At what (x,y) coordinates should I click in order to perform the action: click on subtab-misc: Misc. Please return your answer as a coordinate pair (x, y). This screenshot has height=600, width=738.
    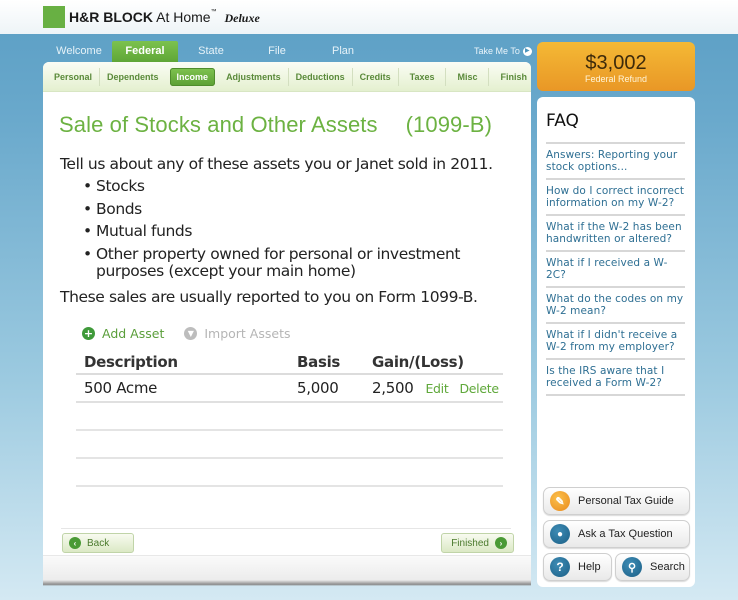
    Looking at the image, I should click on (468, 76).